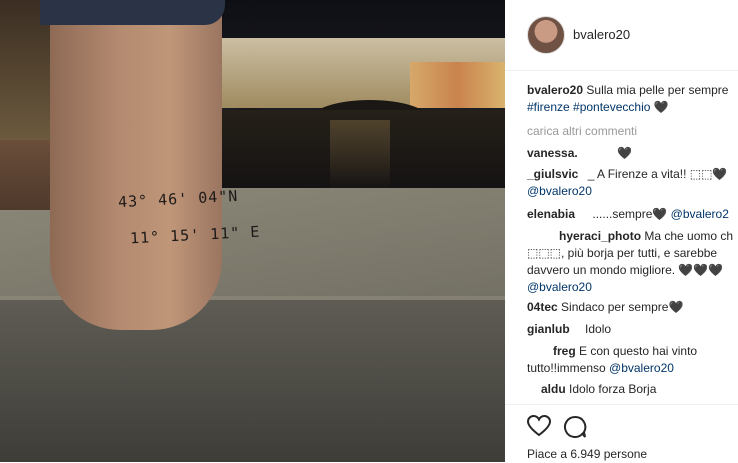 This screenshot has height=463, width=738. I want to click on bridge-shops, so click(457, 85).